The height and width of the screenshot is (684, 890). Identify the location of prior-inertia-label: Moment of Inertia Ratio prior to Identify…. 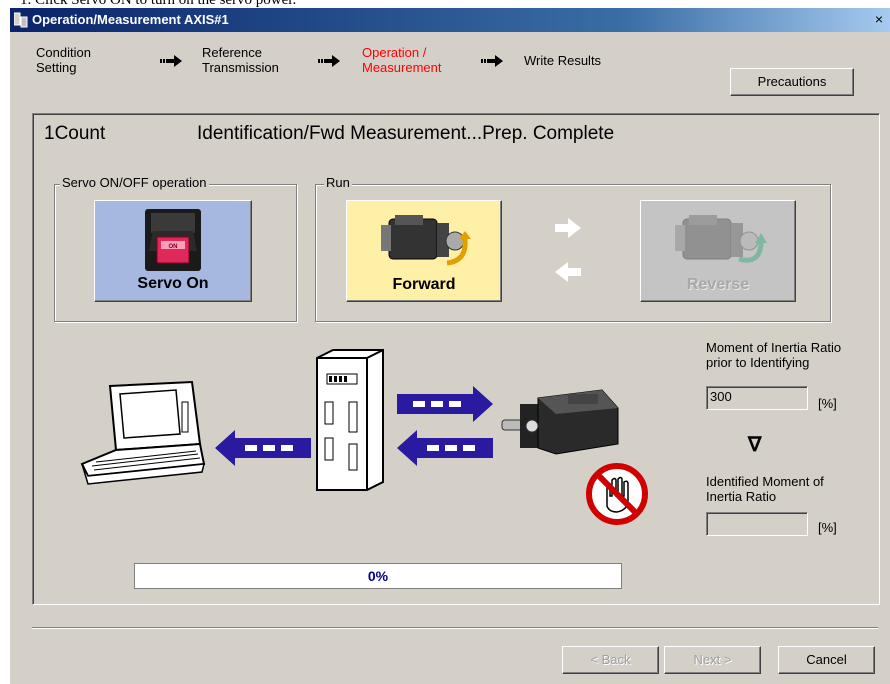
(774, 355).